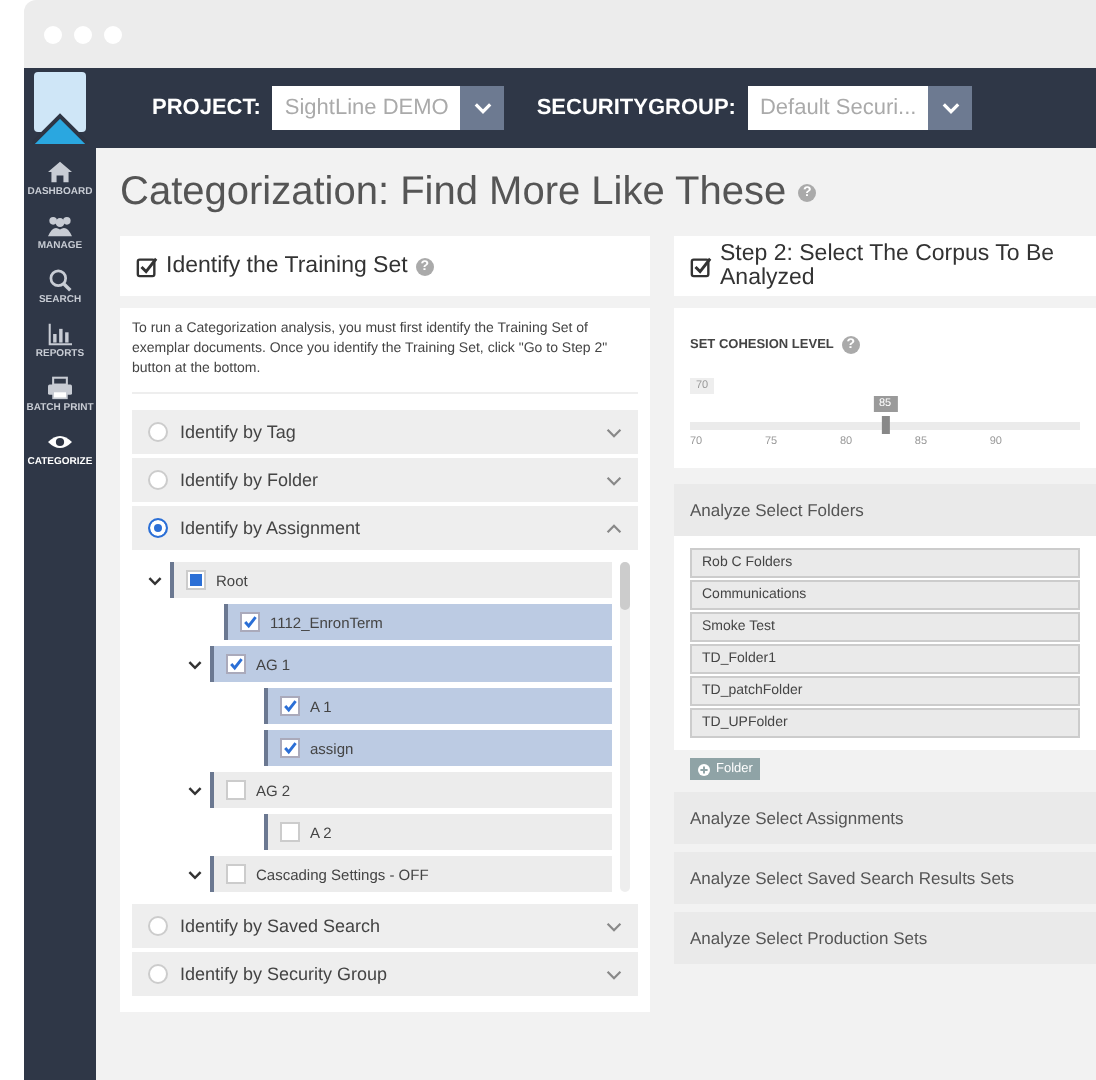 The height and width of the screenshot is (1080, 1096). What do you see at coordinates (60, 280) in the screenshot?
I see `search-icon` at bounding box center [60, 280].